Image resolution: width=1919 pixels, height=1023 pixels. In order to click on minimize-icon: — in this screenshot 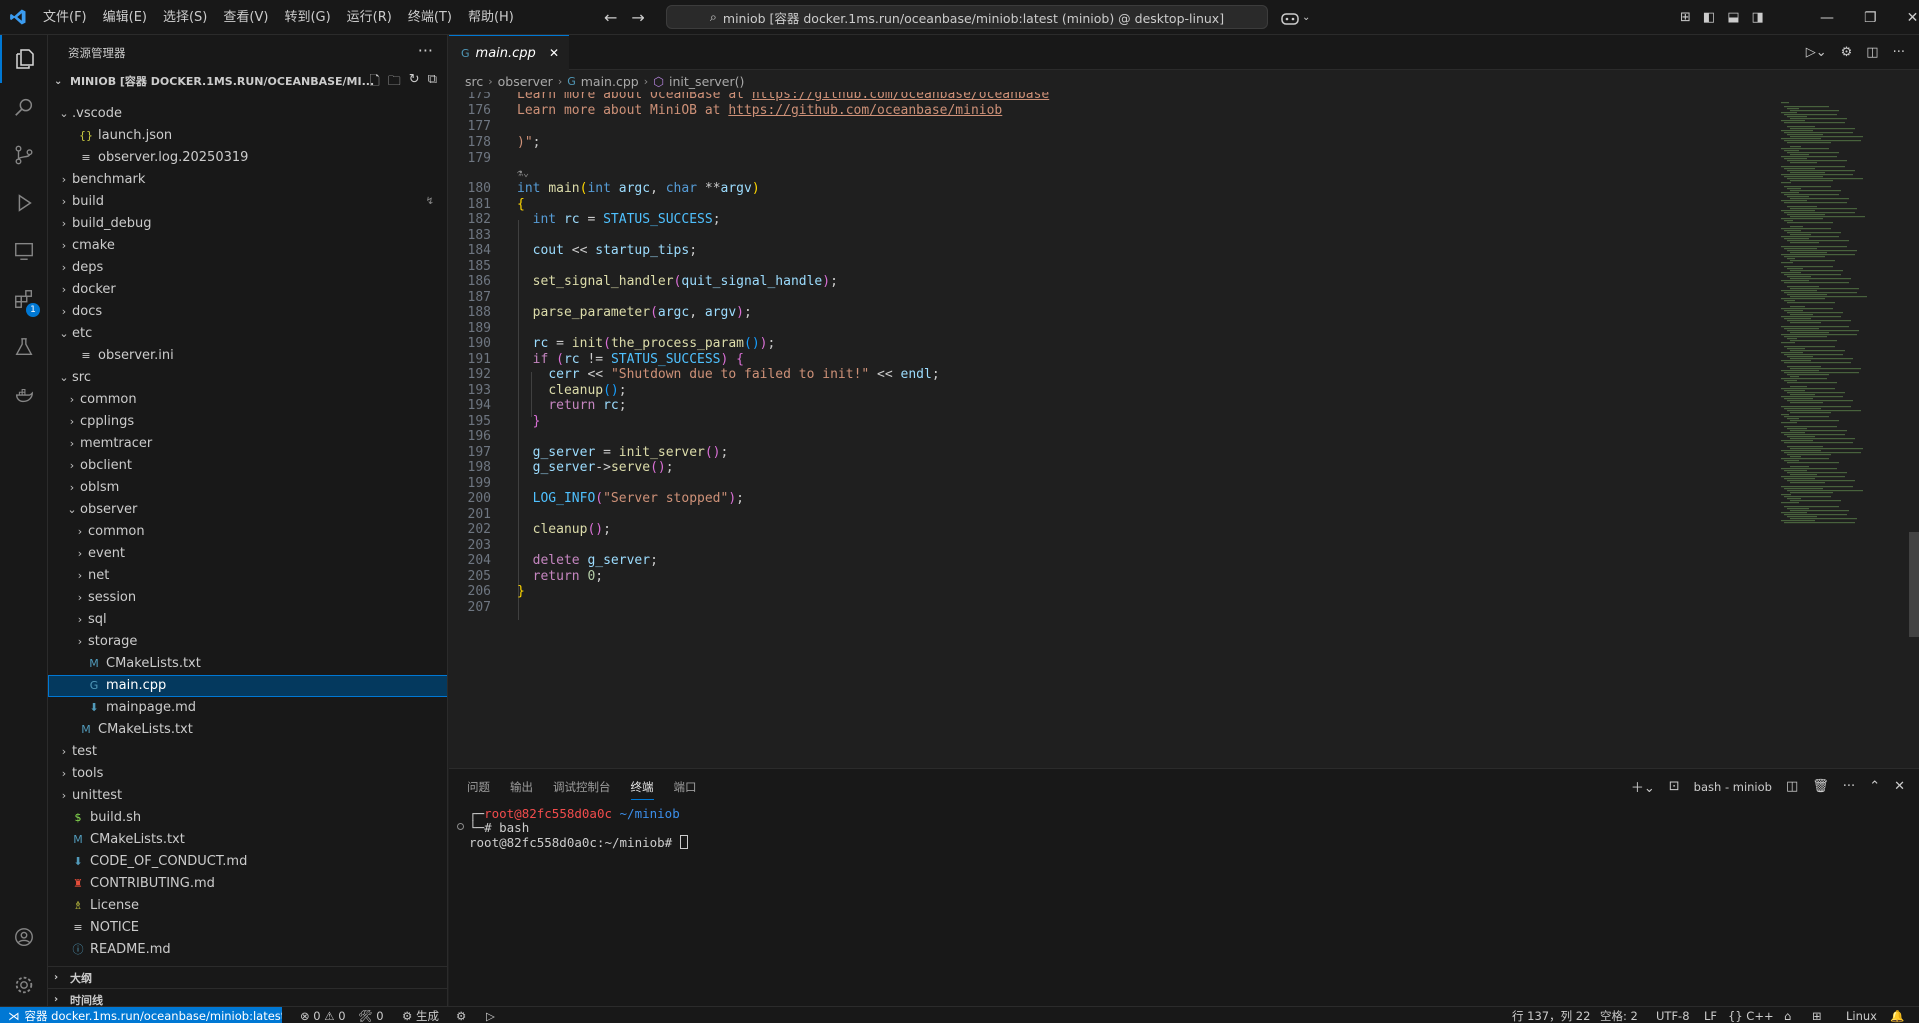, I will do `click(1827, 18)`.